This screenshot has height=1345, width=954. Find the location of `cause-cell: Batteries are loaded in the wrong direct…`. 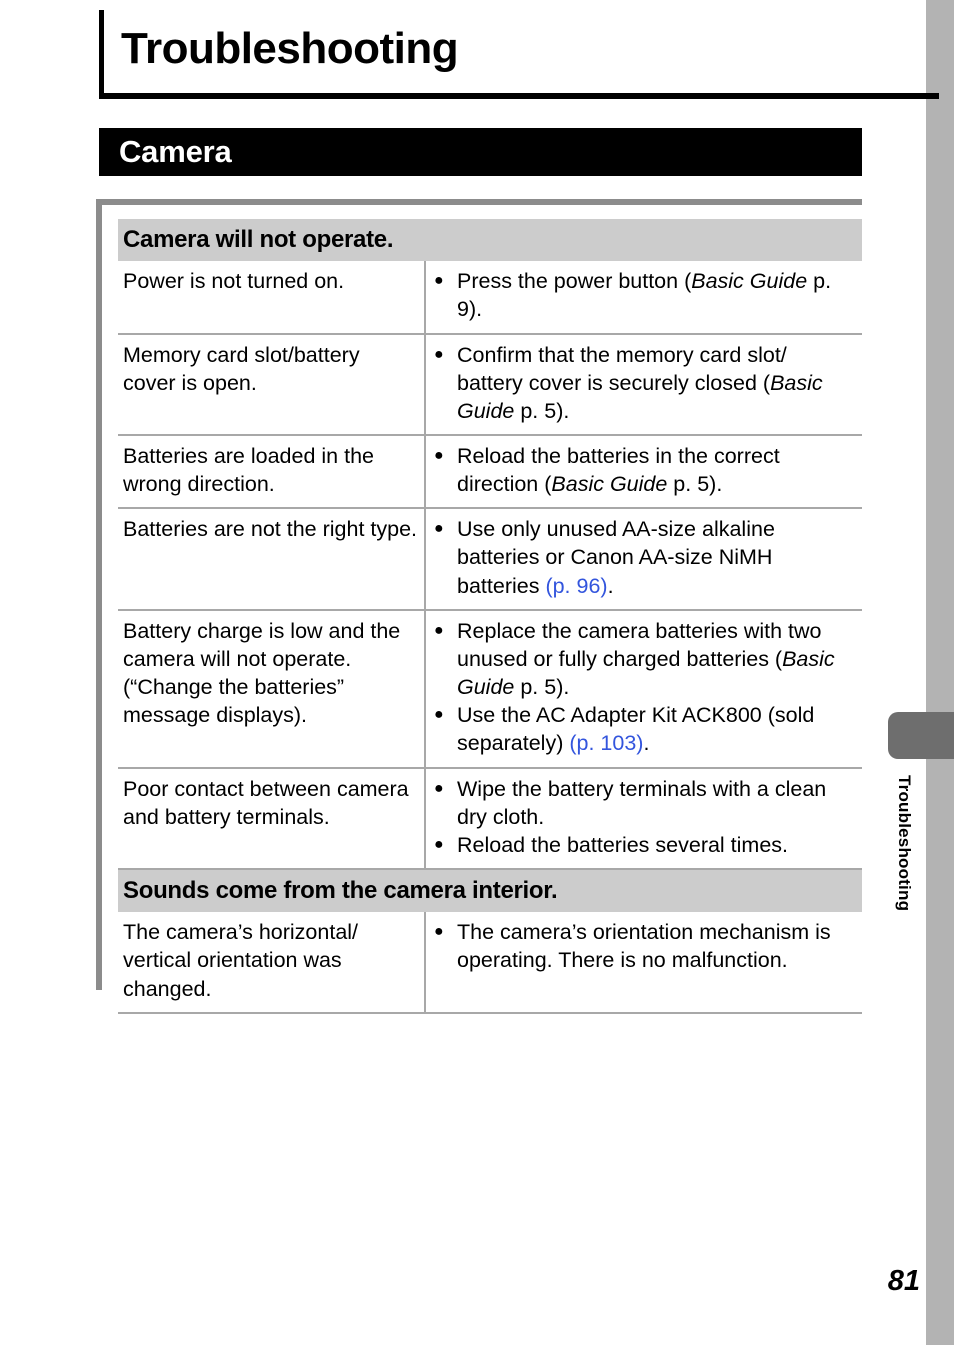

cause-cell: Batteries are loaded in the wrong direct… is located at coordinates (272, 472).